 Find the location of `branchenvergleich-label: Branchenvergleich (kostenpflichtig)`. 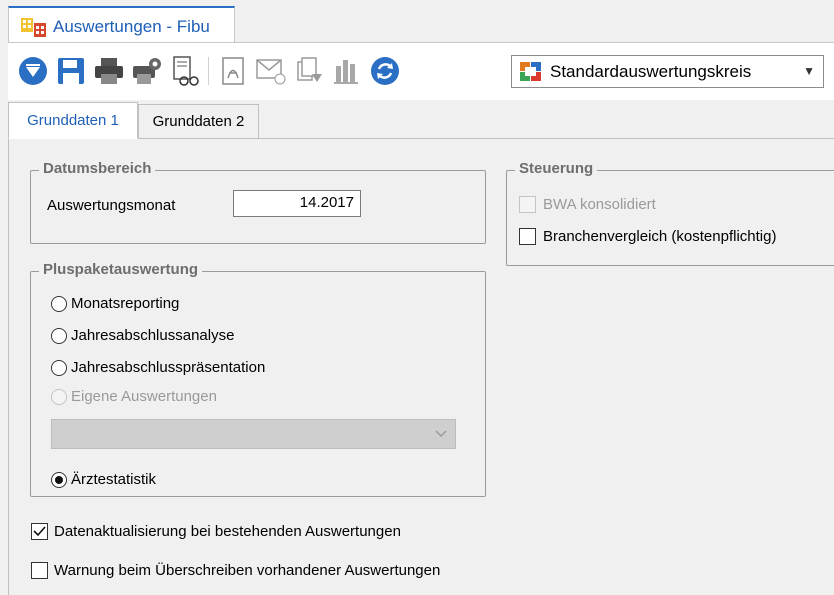

branchenvergleich-label: Branchenvergleich (kostenpflichtig) is located at coordinates (660, 236).